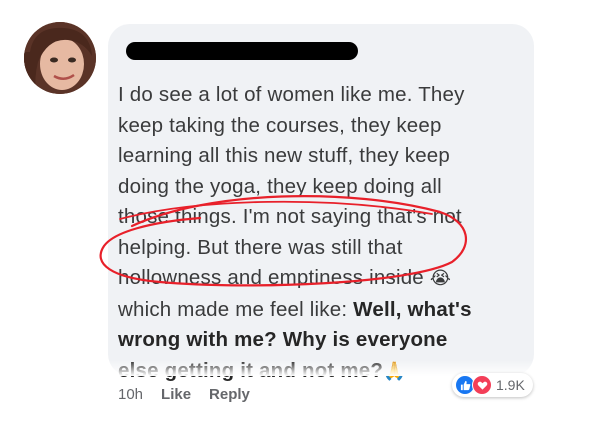 The height and width of the screenshot is (423, 600). What do you see at coordinates (176, 394) in the screenshot?
I see `like-button: Like` at bounding box center [176, 394].